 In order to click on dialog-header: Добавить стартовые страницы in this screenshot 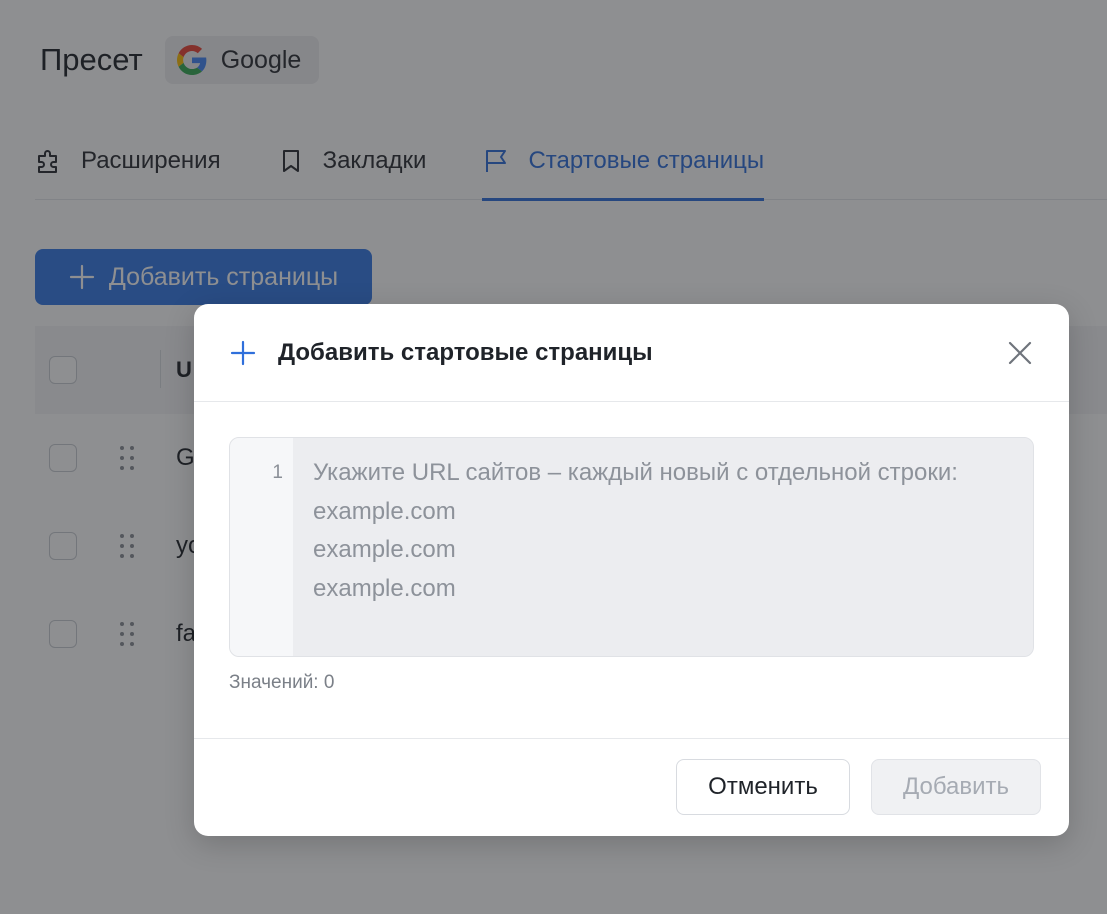, I will do `click(631, 353)`.